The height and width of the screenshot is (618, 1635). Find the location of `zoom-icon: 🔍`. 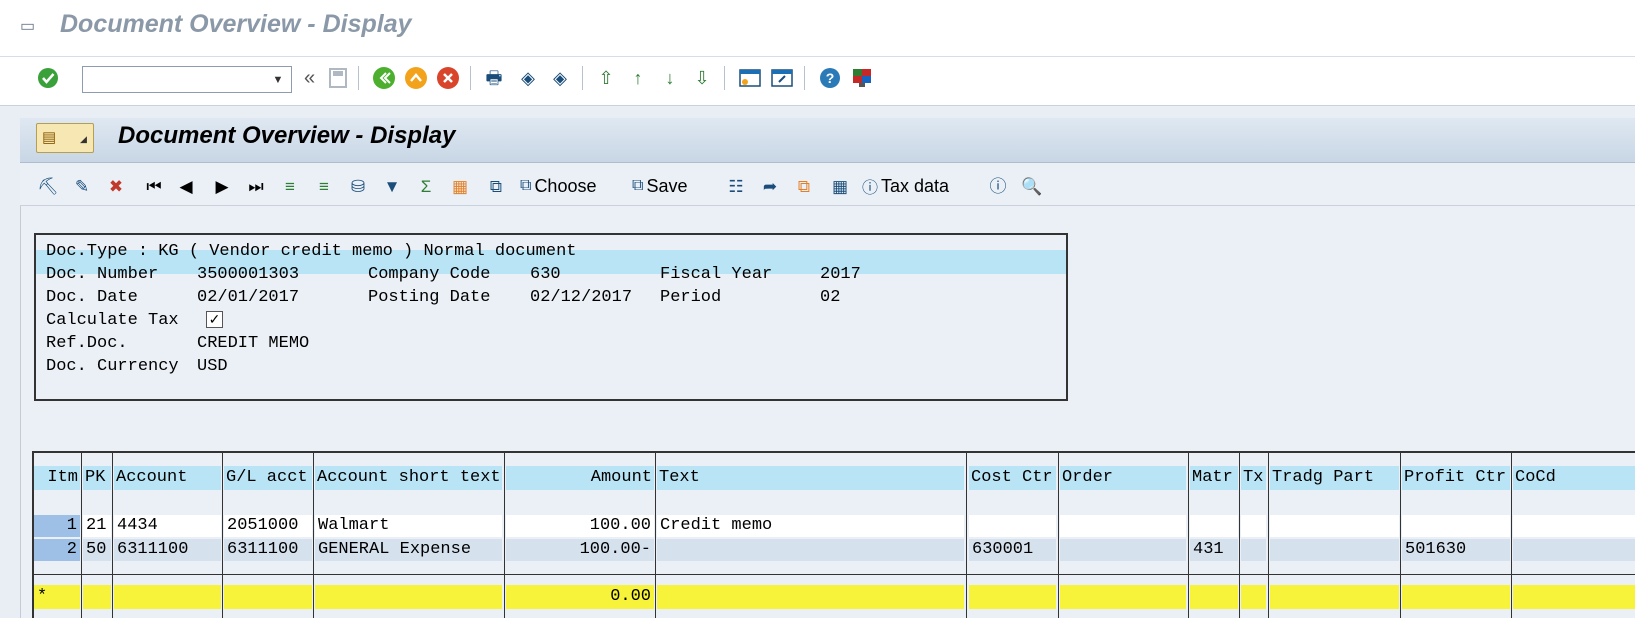

zoom-icon: 🔍 is located at coordinates (1032, 186).